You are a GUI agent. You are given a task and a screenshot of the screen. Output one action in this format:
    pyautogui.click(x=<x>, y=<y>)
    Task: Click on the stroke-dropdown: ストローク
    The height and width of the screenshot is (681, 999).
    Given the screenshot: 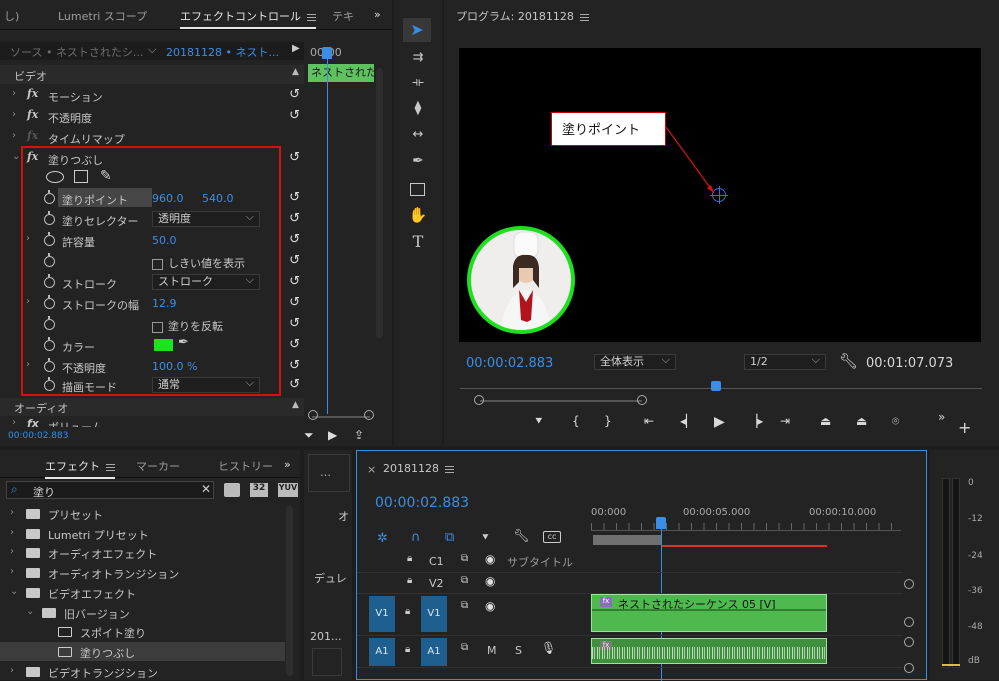 What is the action you would take?
    pyautogui.click(x=206, y=281)
    